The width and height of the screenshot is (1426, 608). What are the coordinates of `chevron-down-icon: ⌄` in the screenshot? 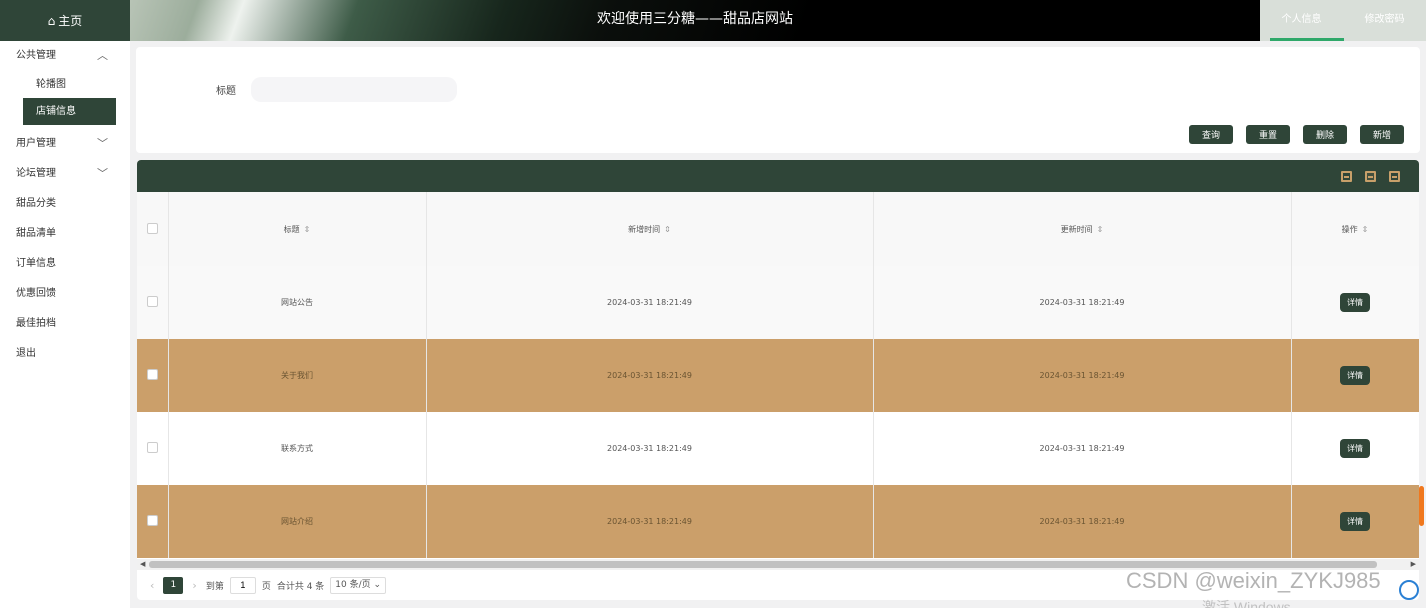 It's located at (377, 584).